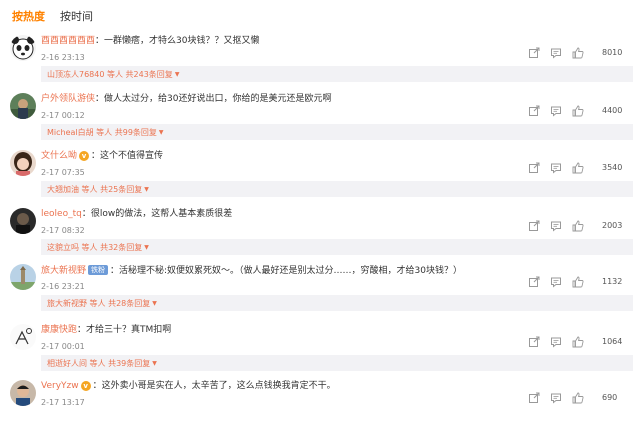  What do you see at coordinates (68, 41) in the screenshot?
I see `username: 酉酉酉酉酉酉` at bounding box center [68, 41].